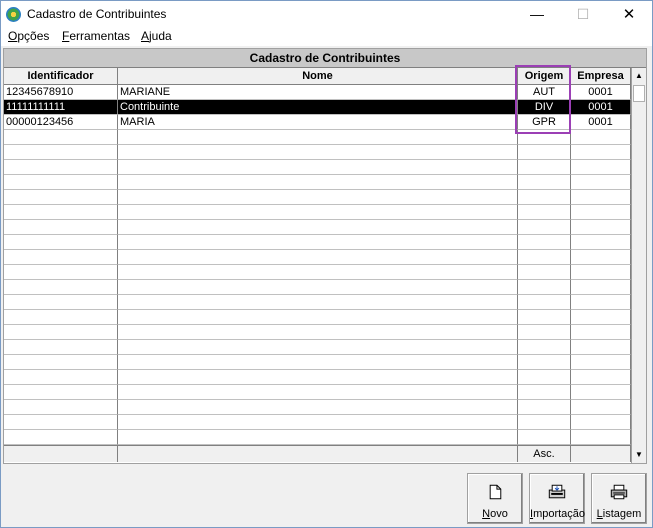 This screenshot has height=528, width=653. What do you see at coordinates (61, 76) in the screenshot?
I see `column-header-identificador: Identificador` at bounding box center [61, 76].